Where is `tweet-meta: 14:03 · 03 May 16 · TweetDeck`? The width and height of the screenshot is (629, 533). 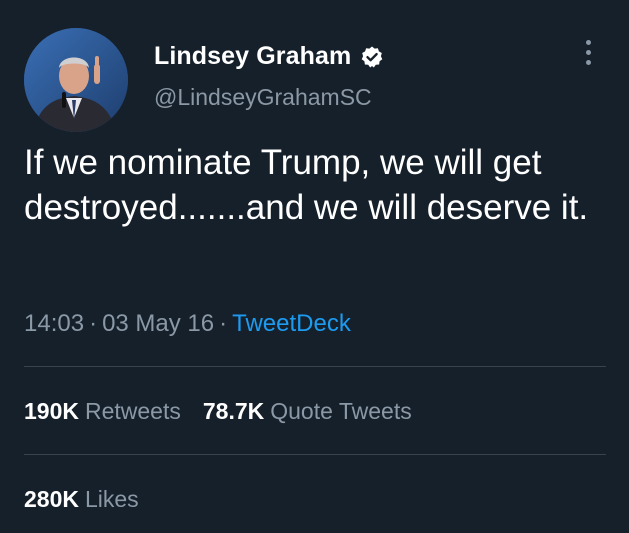
tweet-meta: 14:03 · 03 May 16 · TweetDeck is located at coordinates (187, 324).